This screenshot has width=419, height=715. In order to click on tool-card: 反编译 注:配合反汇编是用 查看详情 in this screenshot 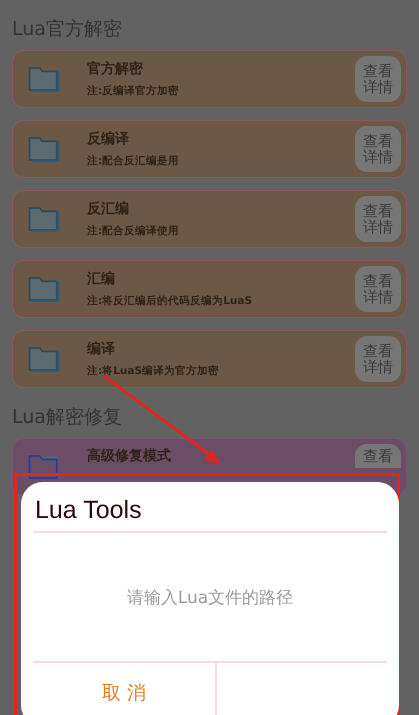, I will do `click(209, 149)`.